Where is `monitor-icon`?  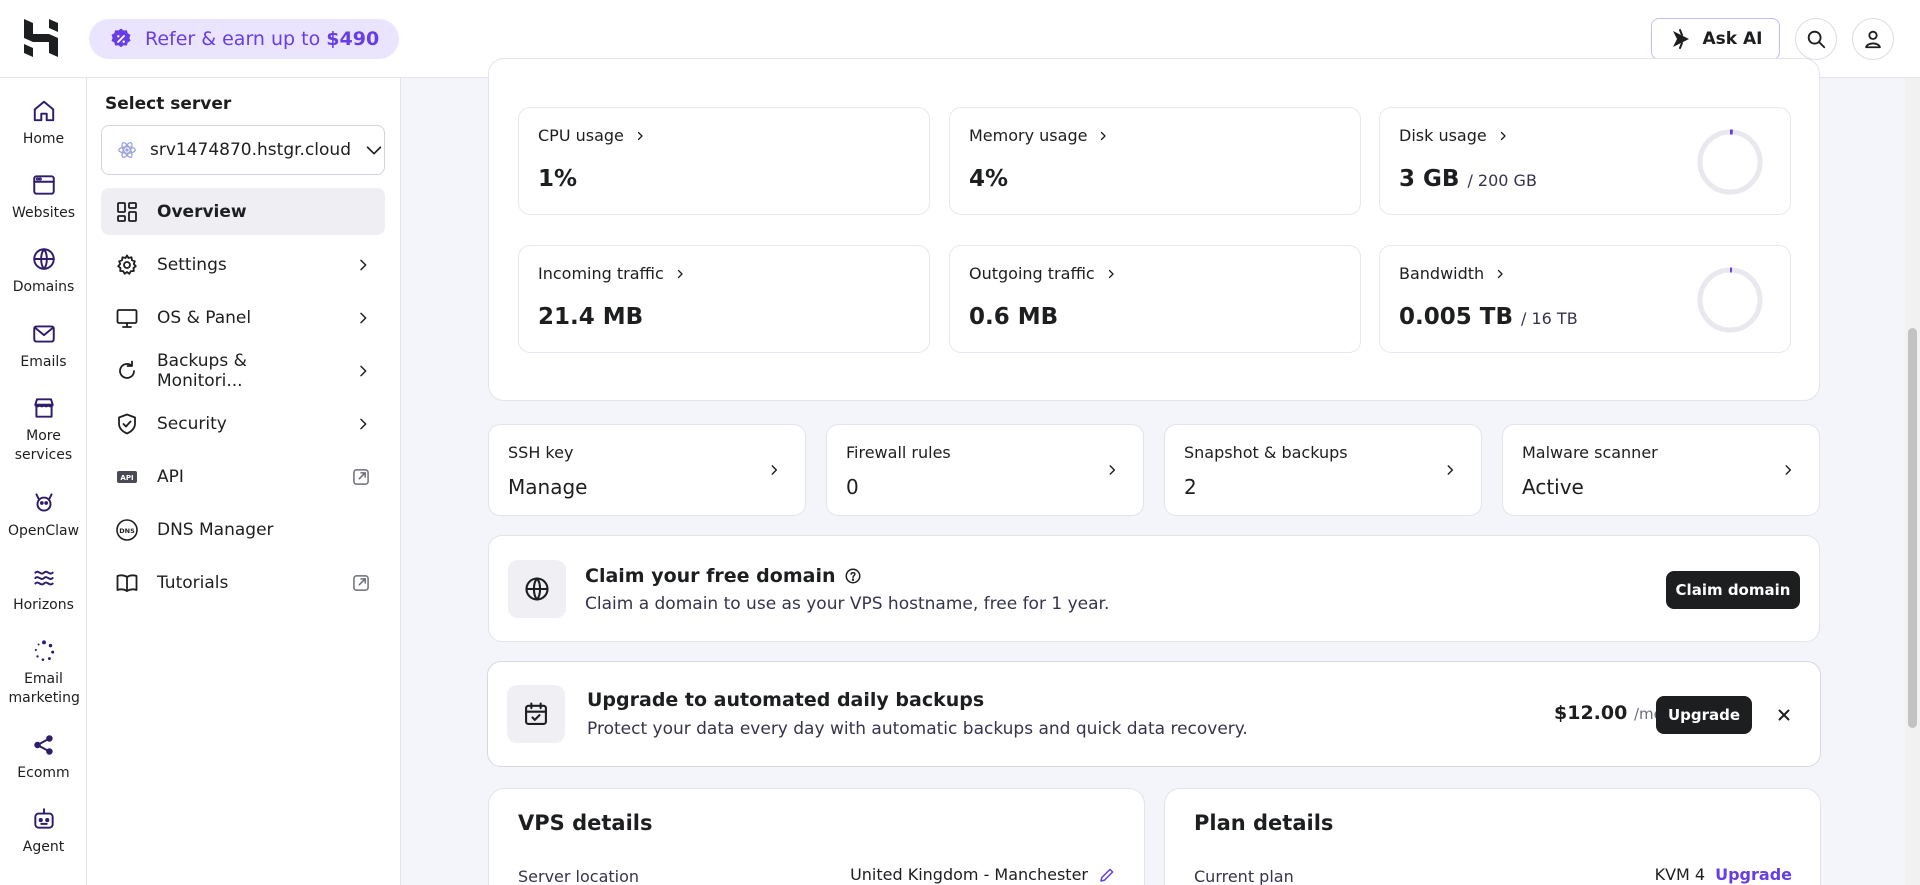 monitor-icon is located at coordinates (127, 318).